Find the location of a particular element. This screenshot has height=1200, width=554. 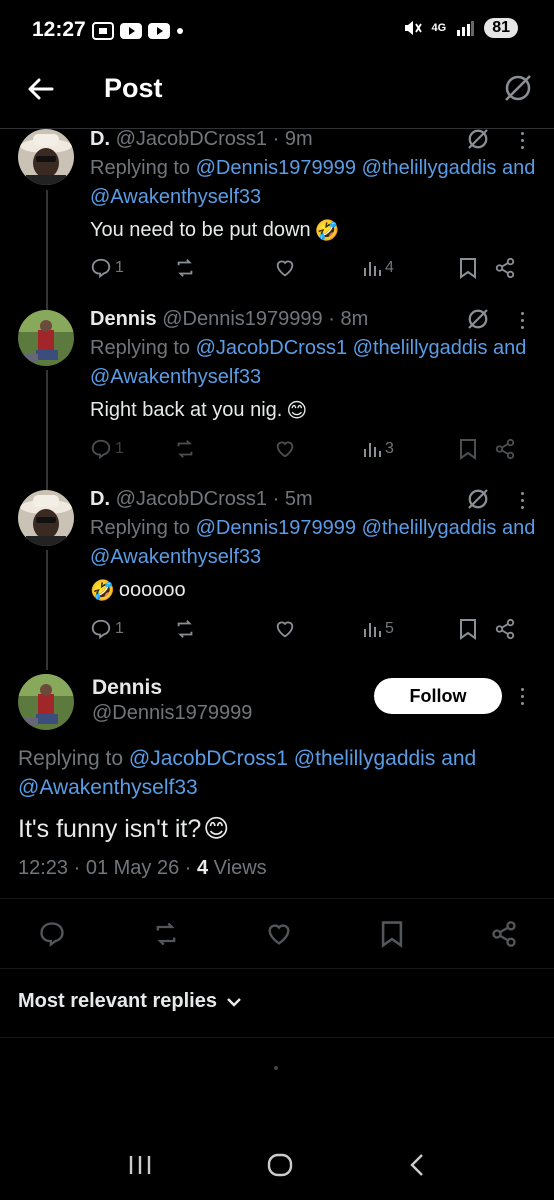

share-icon is located at coordinates (505, 268).